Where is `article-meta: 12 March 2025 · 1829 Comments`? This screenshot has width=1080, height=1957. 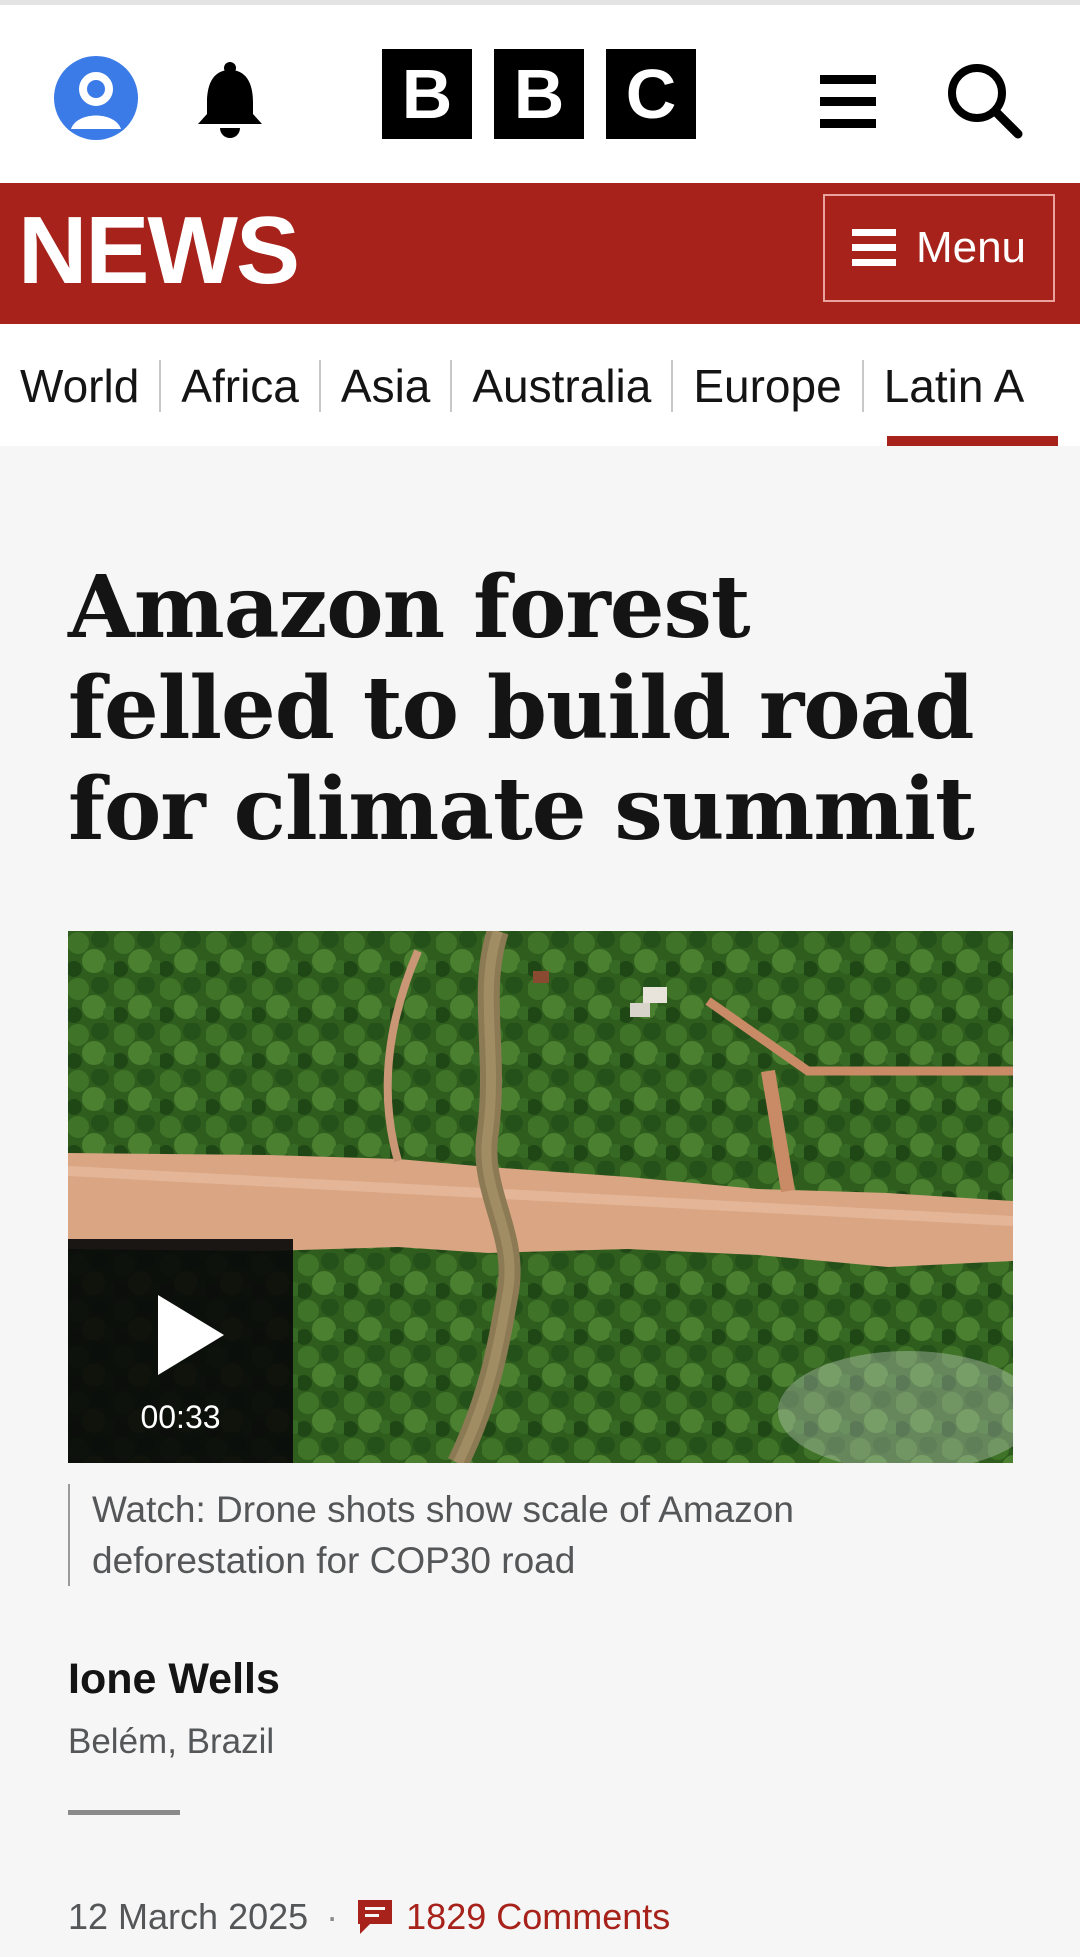
article-meta: 12 March 2025 · 1829 Comments is located at coordinates (369, 1917).